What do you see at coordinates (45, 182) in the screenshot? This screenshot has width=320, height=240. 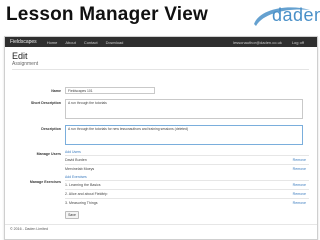 I see `manage-exercises-label: Manage Exercises` at bounding box center [45, 182].